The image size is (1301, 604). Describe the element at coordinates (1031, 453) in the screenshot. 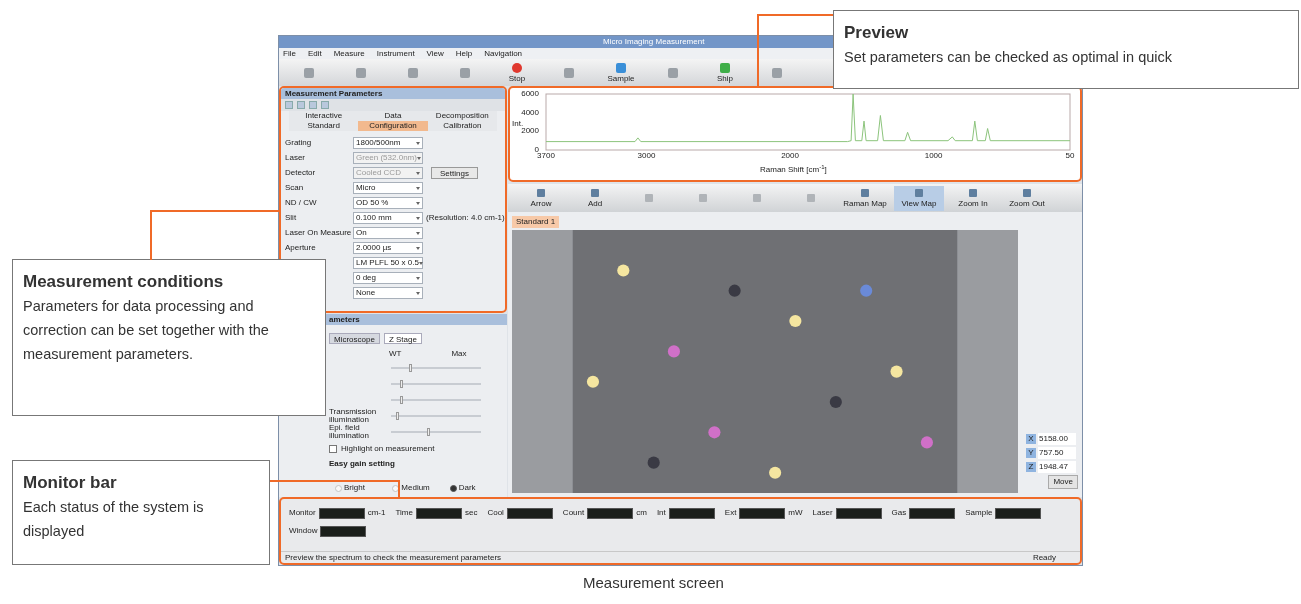

I see `axis-button: Y` at that location.